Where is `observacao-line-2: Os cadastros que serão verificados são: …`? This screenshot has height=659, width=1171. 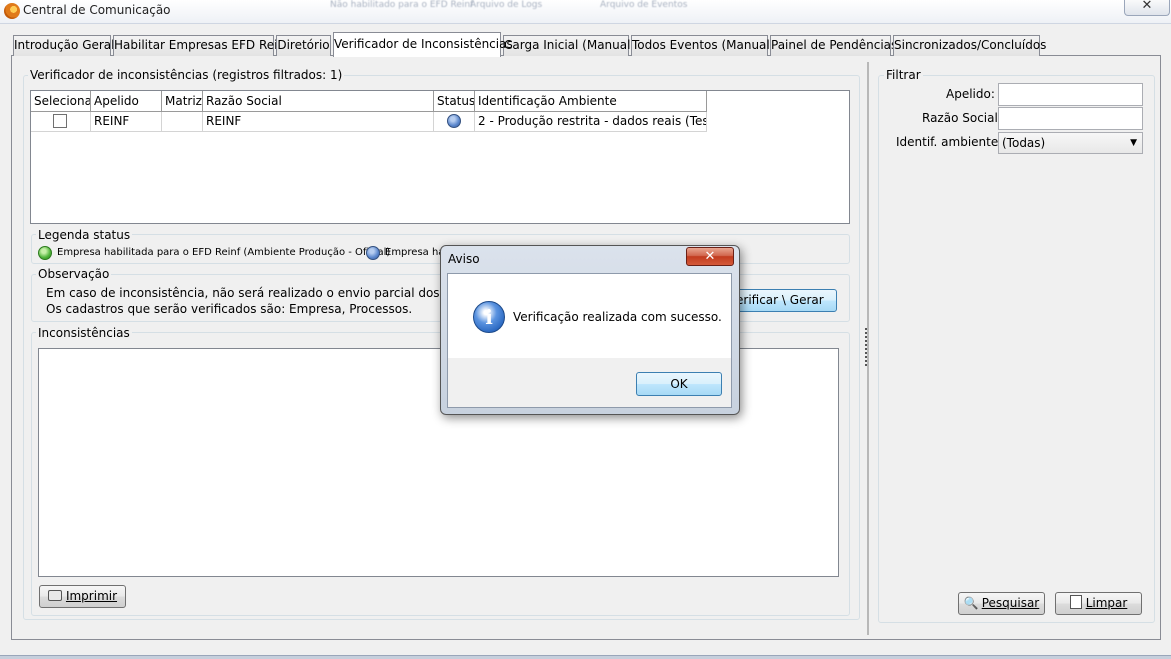
observacao-line-2: Os cadastros que serão verificados são: … is located at coordinates (229, 309).